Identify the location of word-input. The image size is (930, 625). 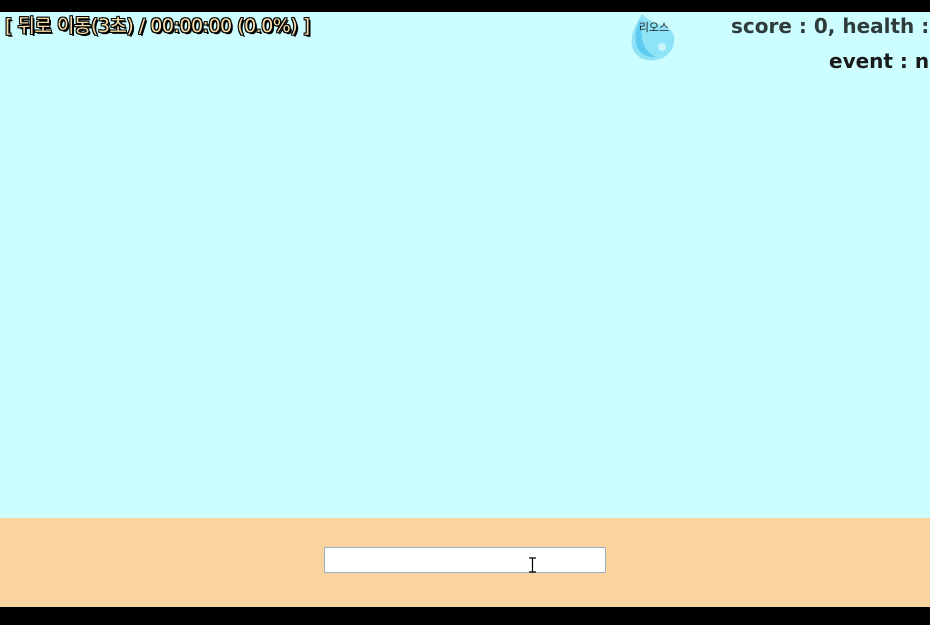
(465, 560).